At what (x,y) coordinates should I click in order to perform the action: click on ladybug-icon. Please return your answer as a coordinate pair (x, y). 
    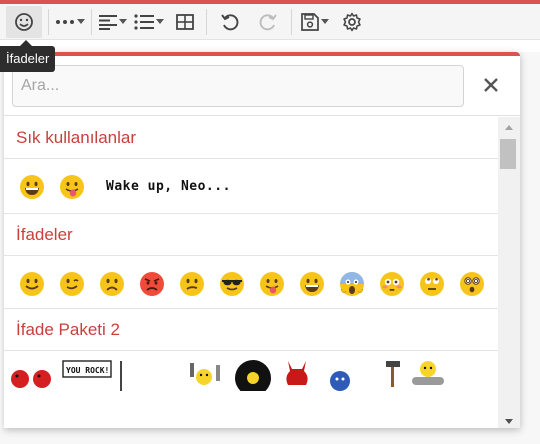
    Looking at the image, I should click on (31, 379).